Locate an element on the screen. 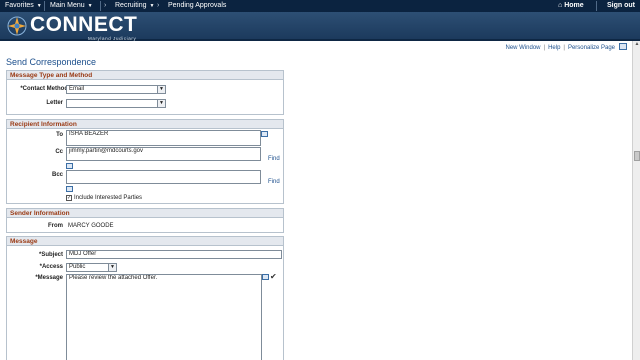 The height and width of the screenshot is (360, 640). sign-out-link: Sign out is located at coordinates (621, 5).